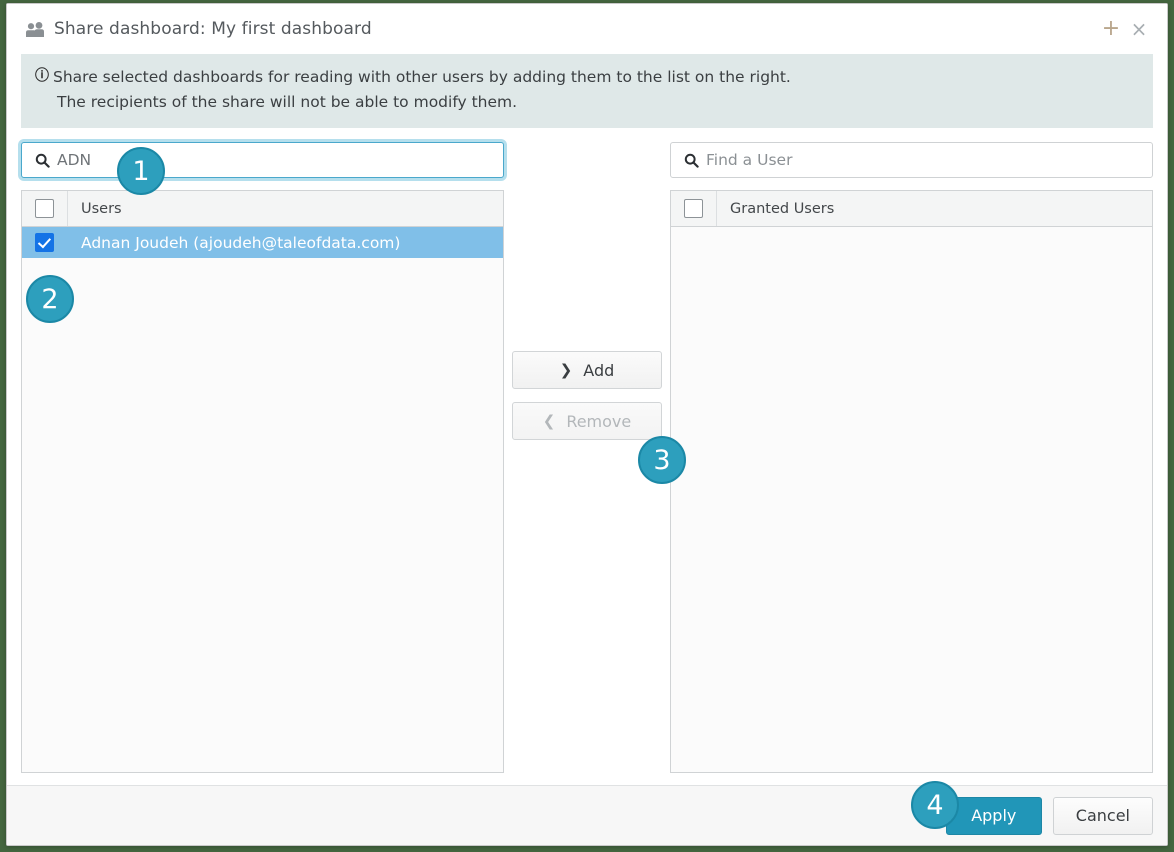 This screenshot has width=1174, height=852. I want to click on add-button: ❯ Add, so click(587, 370).